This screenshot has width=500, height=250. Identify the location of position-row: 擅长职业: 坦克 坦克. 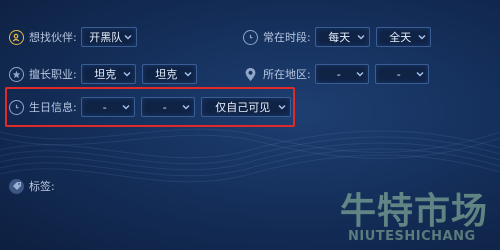
(106, 74).